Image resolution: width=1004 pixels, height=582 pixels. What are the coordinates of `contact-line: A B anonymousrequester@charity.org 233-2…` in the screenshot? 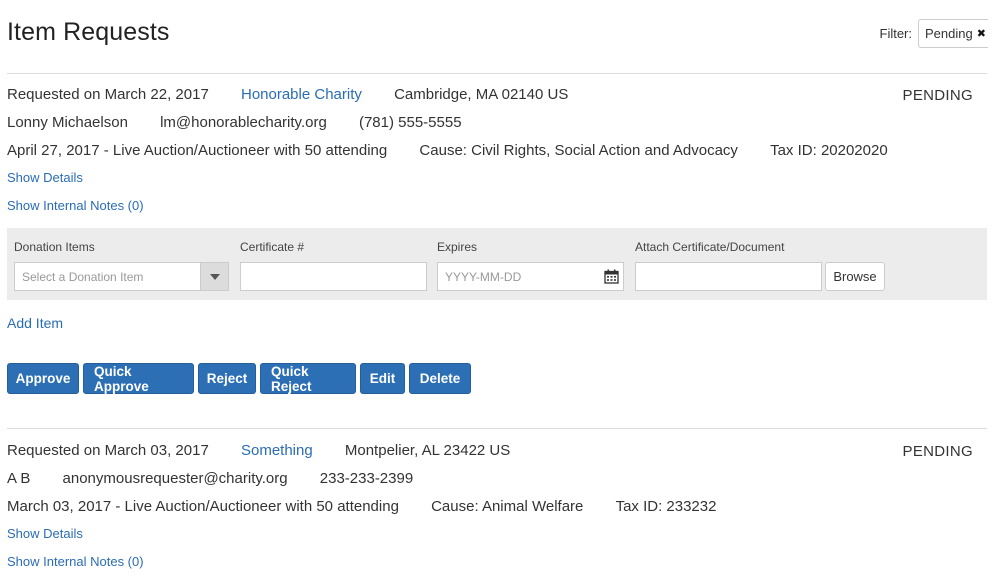 It's located at (210, 478).